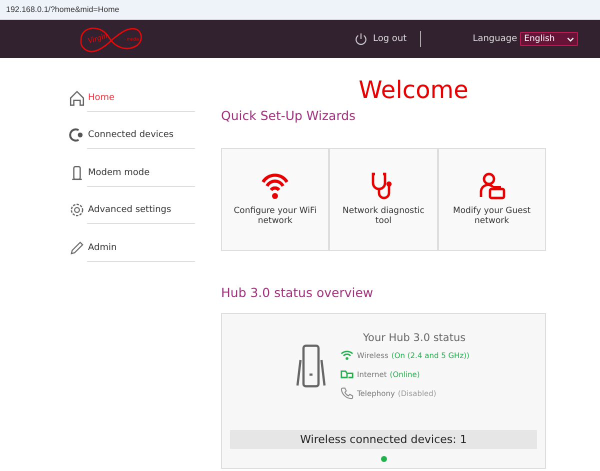 The width and height of the screenshot is (600, 471). What do you see at coordinates (570, 39) in the screenshot?
I see `chevron-icon` at bounding box center [570, 39].